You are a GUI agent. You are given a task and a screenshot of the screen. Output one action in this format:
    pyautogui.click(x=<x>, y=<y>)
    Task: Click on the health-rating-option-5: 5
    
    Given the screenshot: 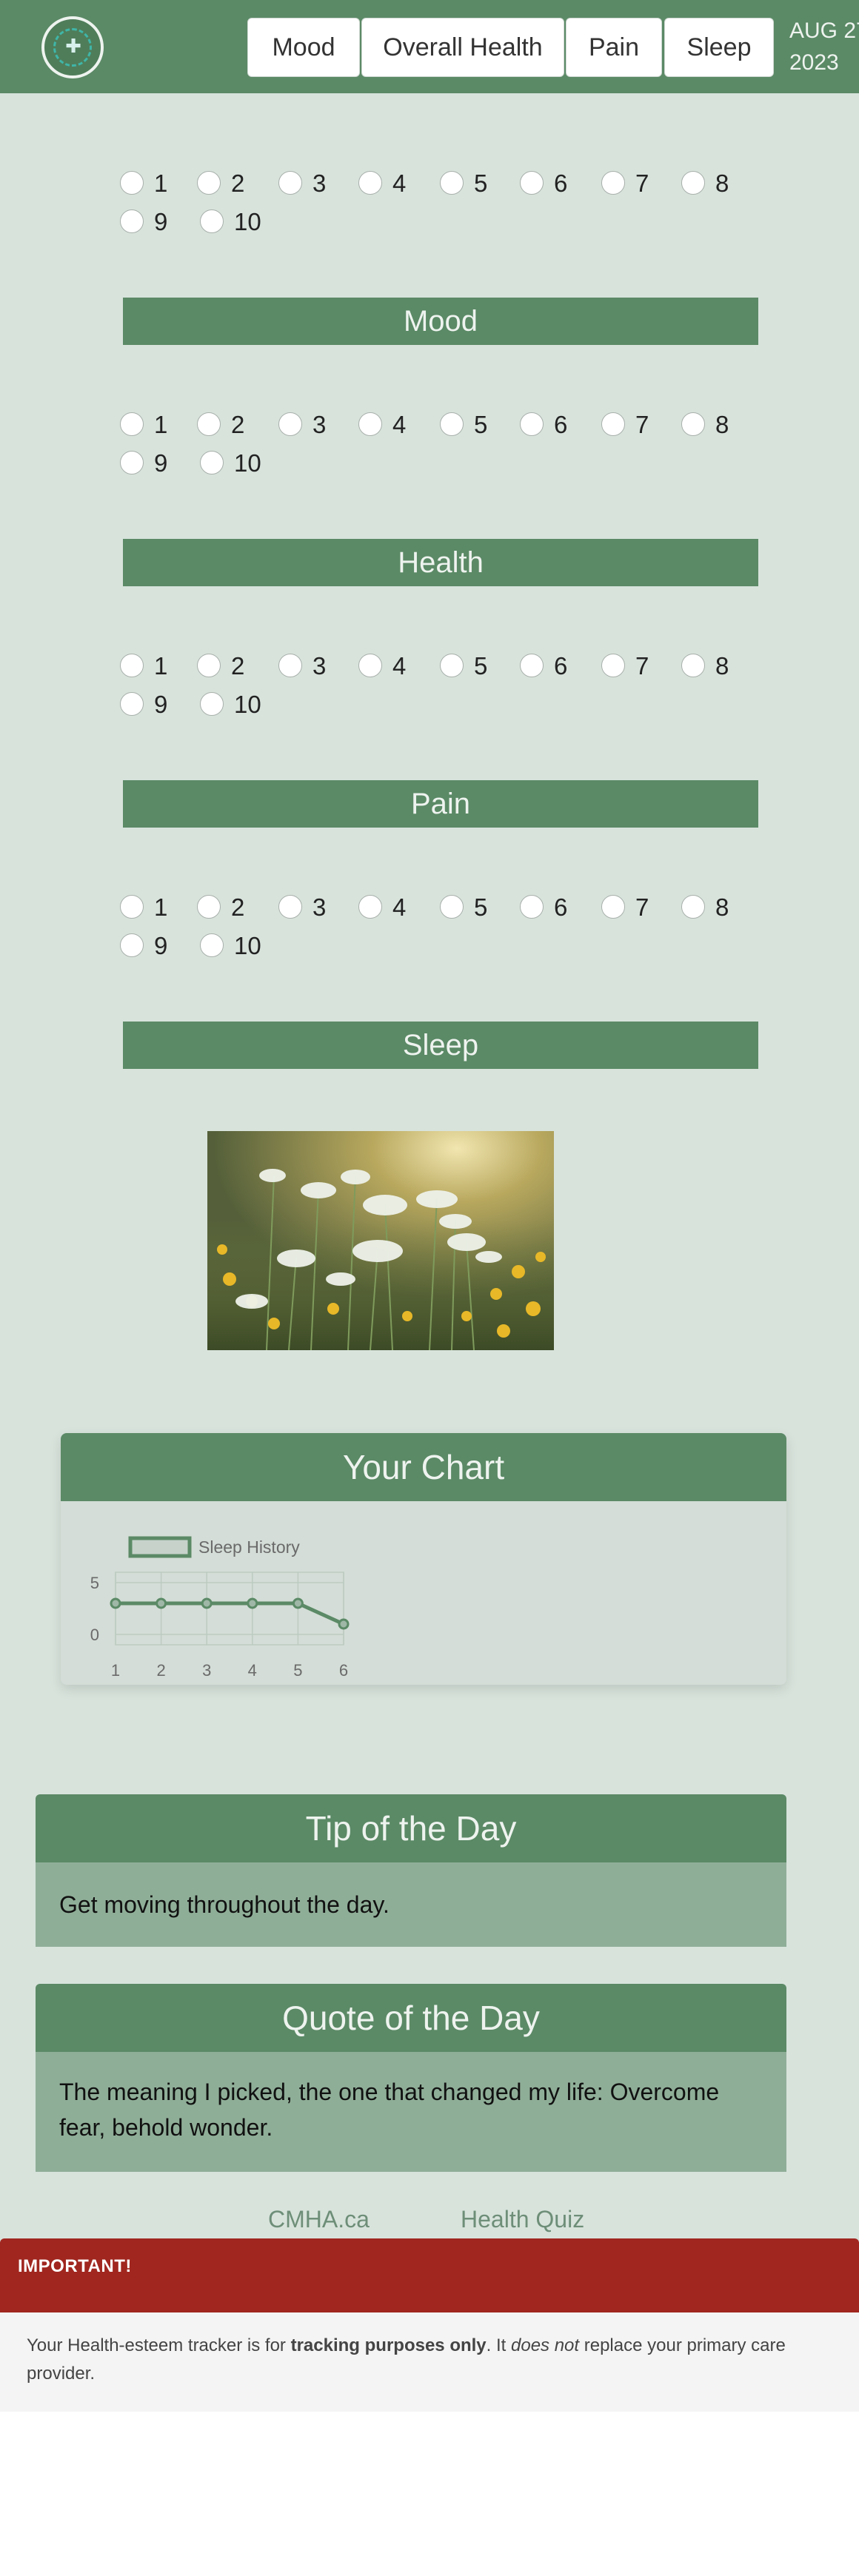 What is the action you would take?
    pyautogui.click(x=473, y=425)
    